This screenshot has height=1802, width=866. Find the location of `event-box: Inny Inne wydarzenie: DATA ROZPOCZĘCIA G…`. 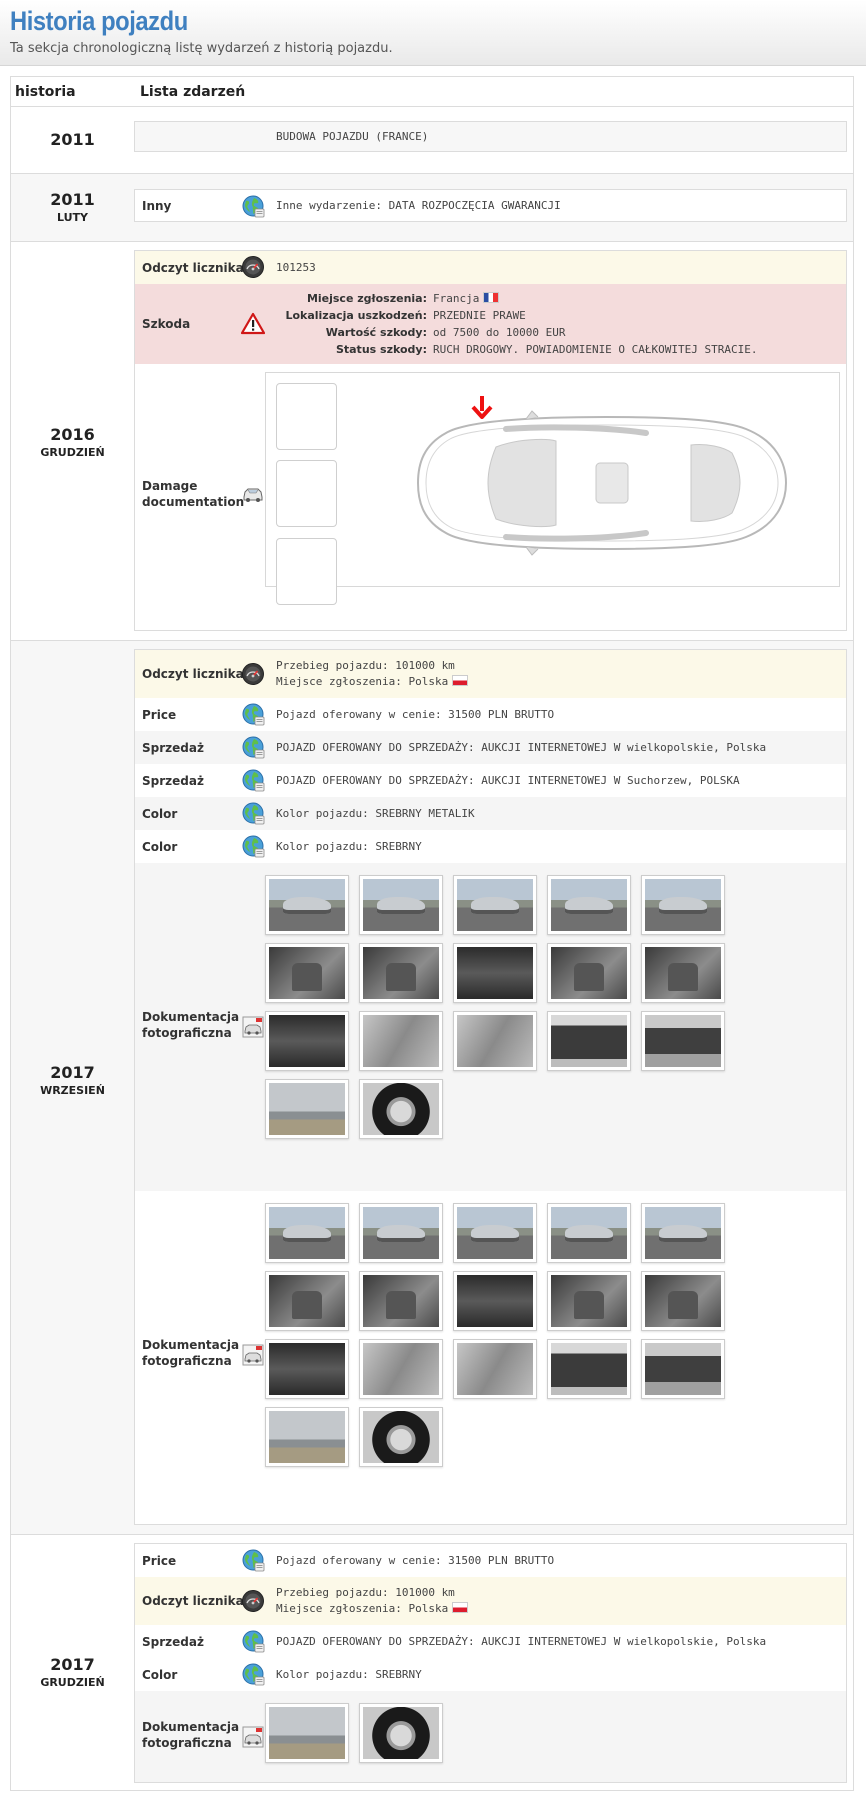

event-box: Inny Inne wydarzenie: DATA ROZPOCZĘCIA G… is located at coordinates (490, 205).